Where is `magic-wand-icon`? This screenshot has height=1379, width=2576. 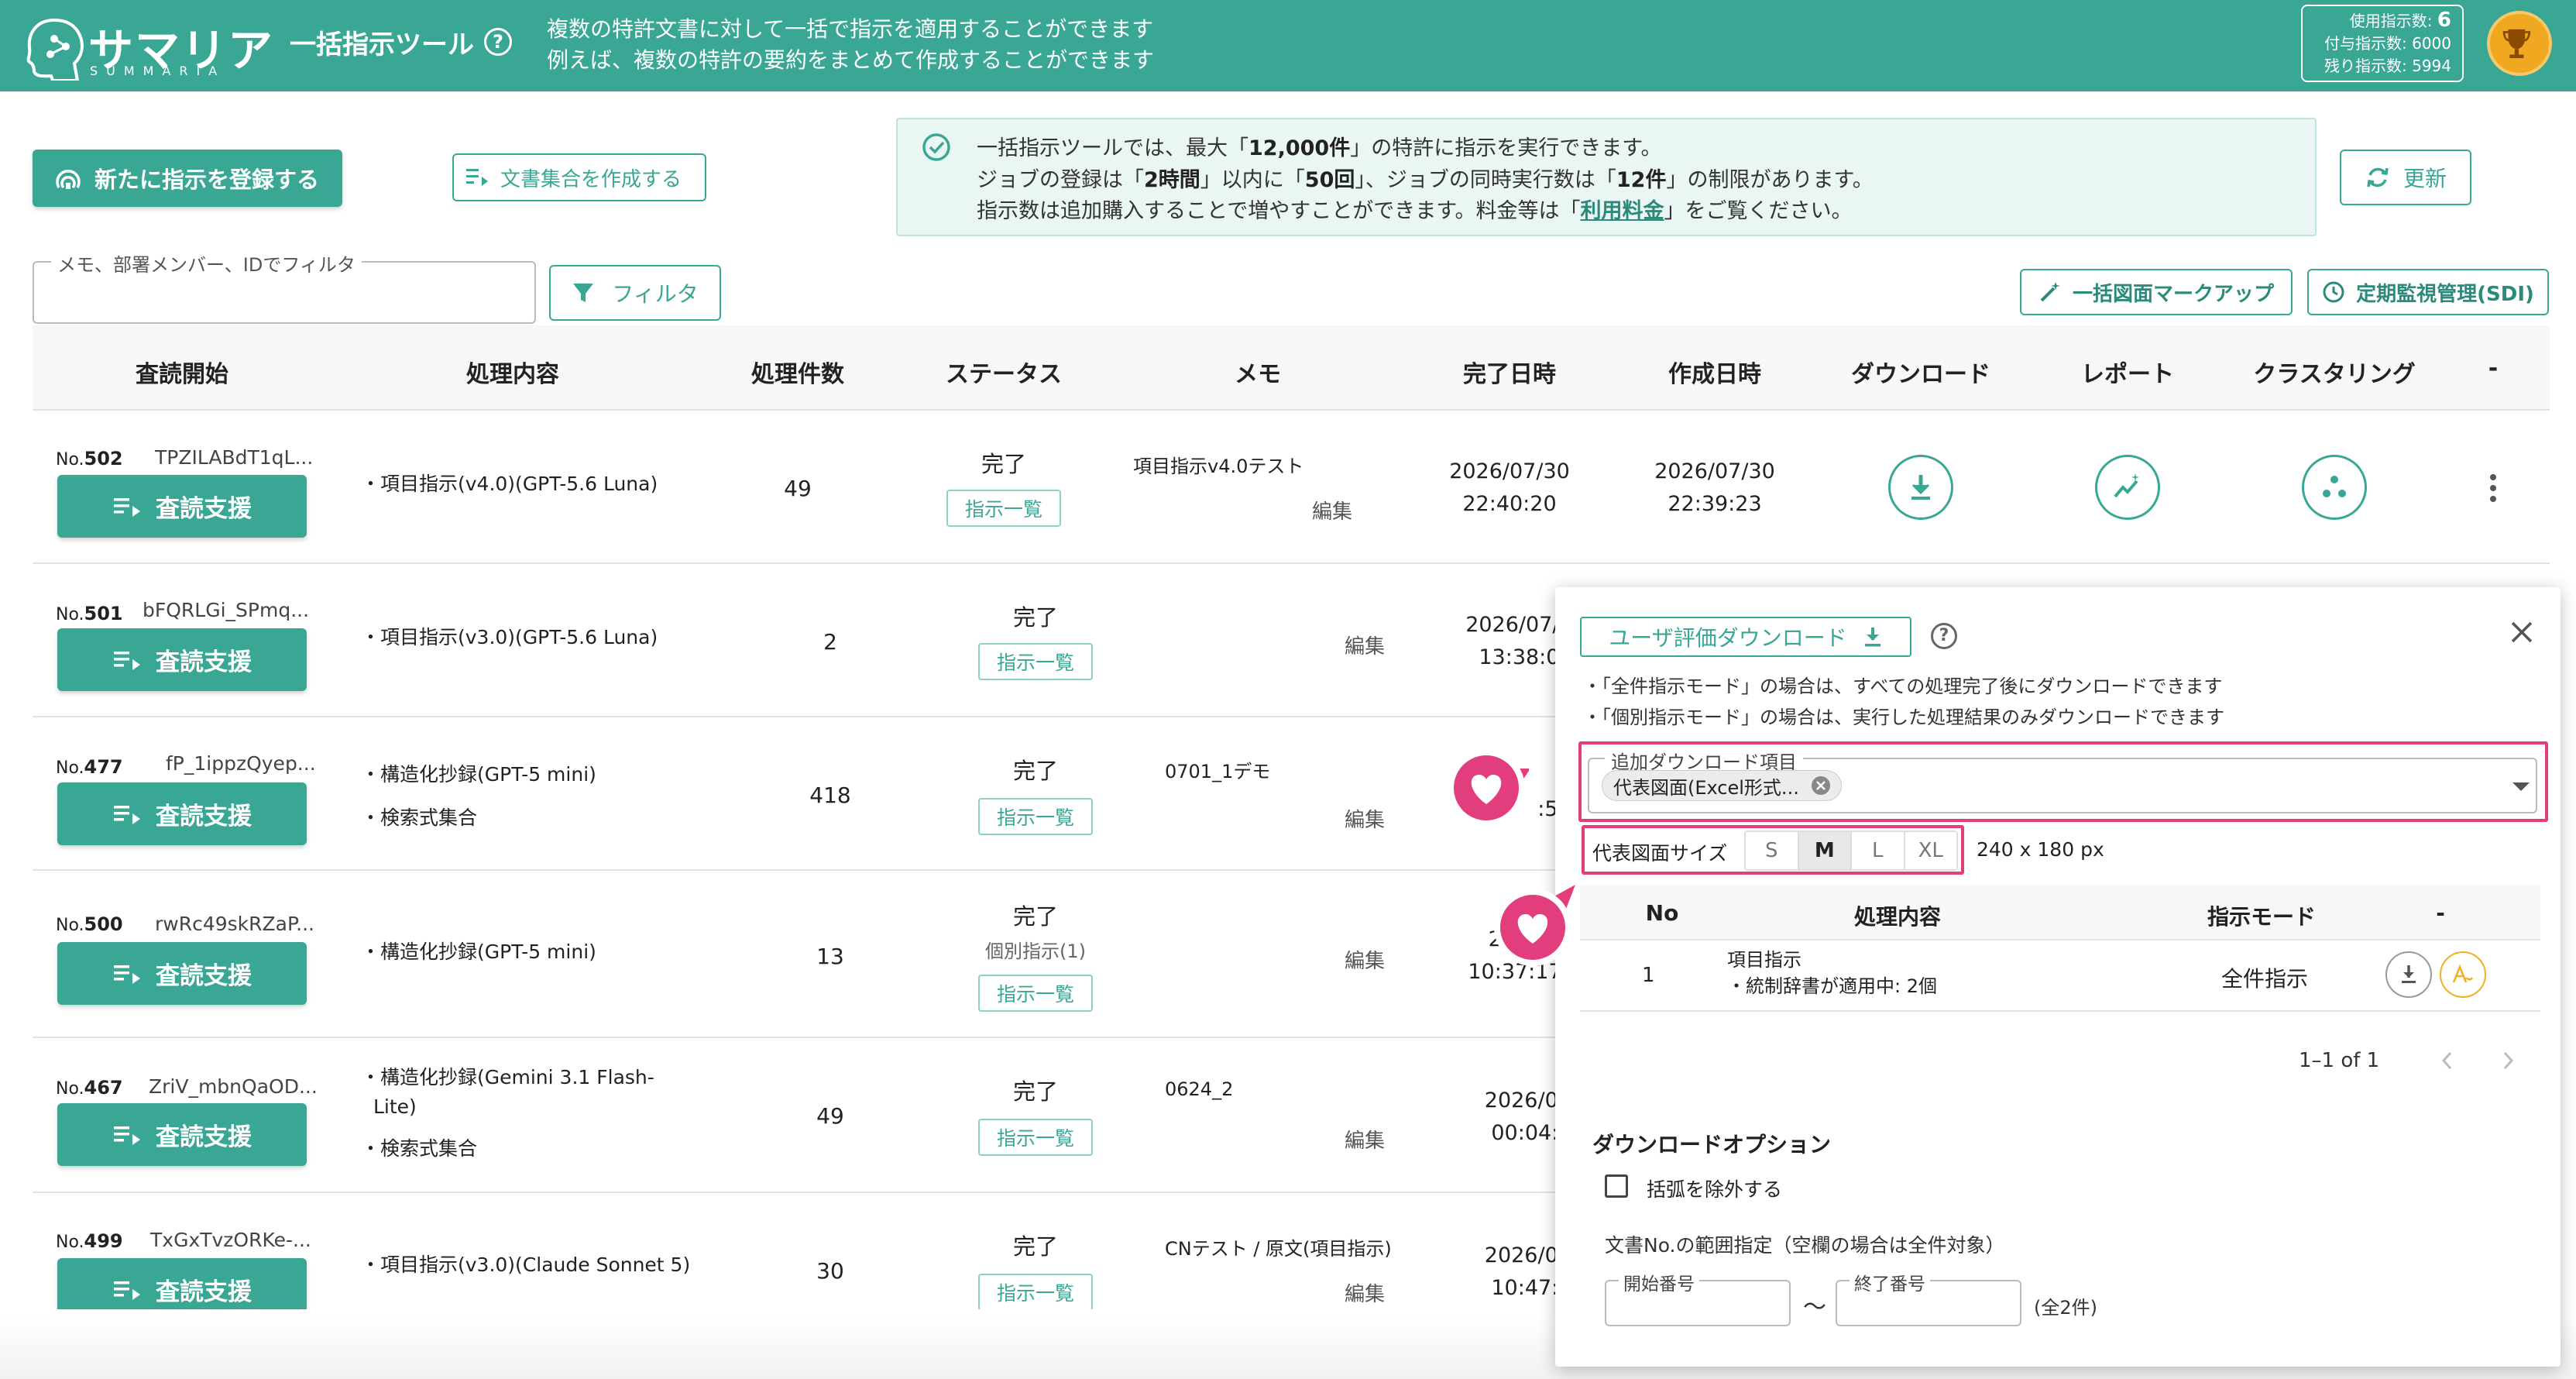
magic-wand-icon is located at coordinates (2050, 292).